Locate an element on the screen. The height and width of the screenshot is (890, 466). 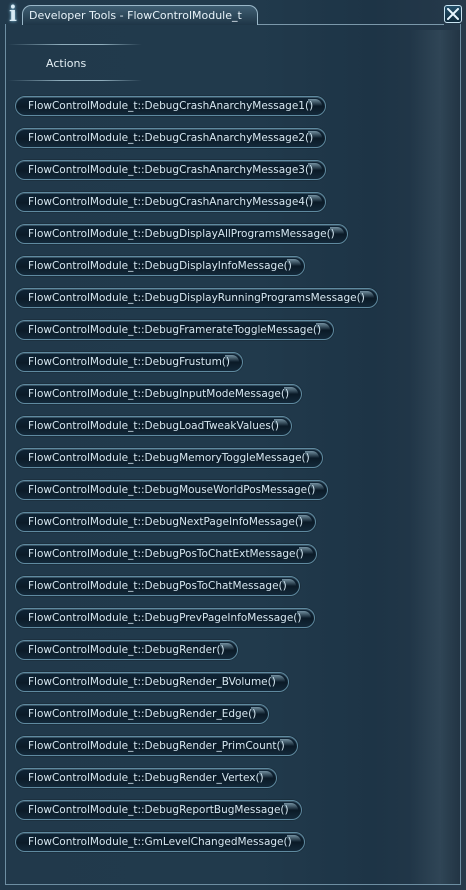
title-tab: Developer Tools - FlowControlModule_t is located at coordinates (140, 15).